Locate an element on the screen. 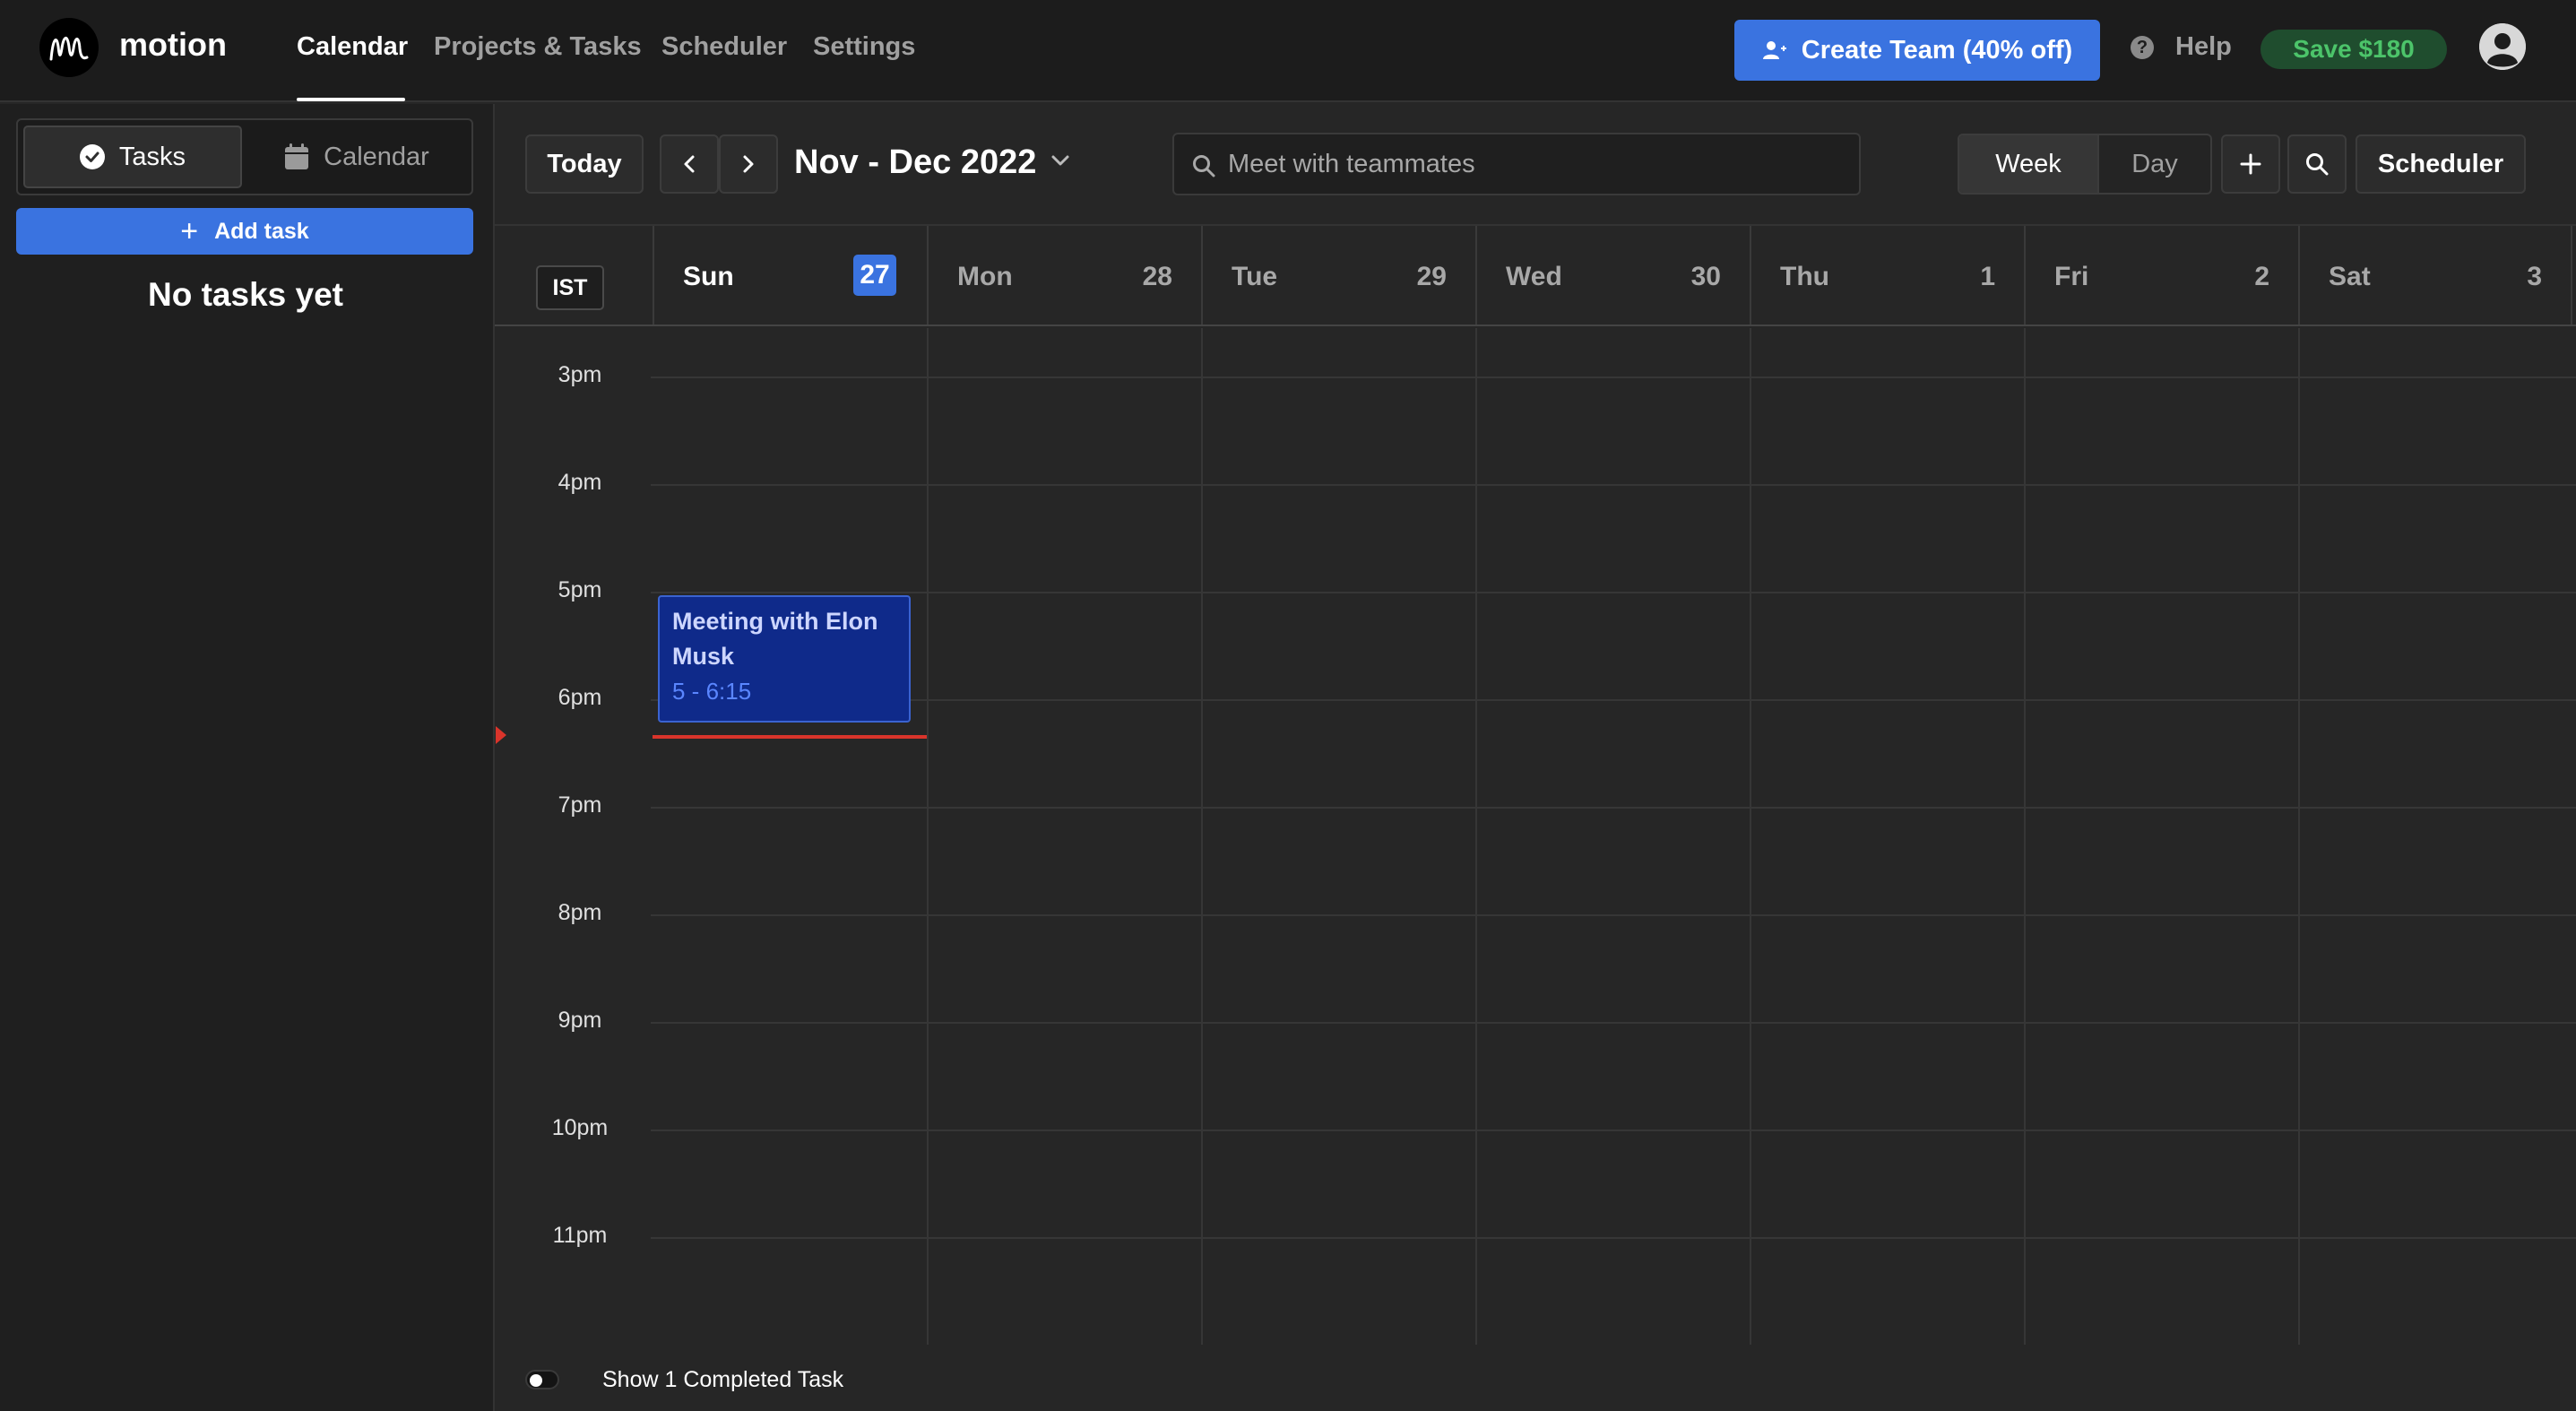  chevron-right-icon is located at coordinates (748, 164).